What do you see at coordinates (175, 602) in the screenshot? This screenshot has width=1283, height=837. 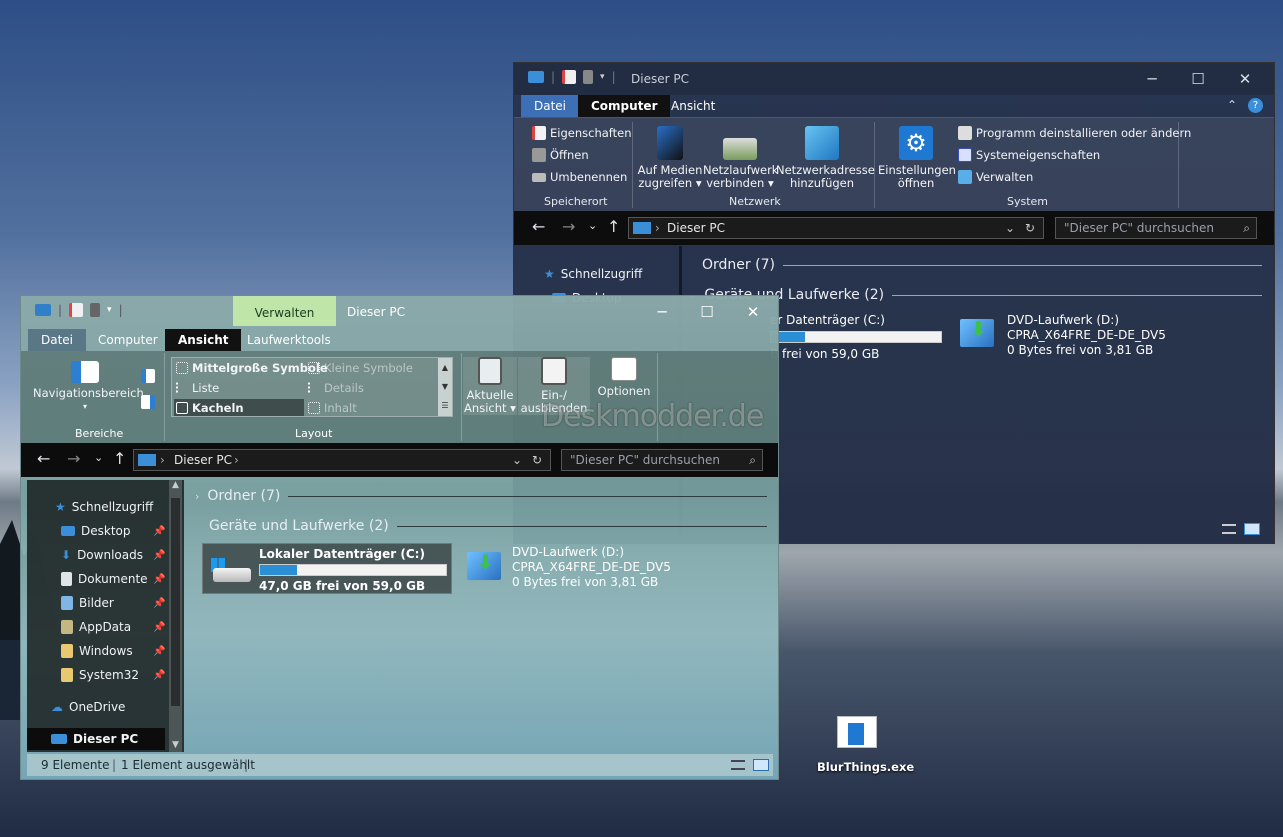 I see `scroll-thumb` at bounding box center [175, 602].